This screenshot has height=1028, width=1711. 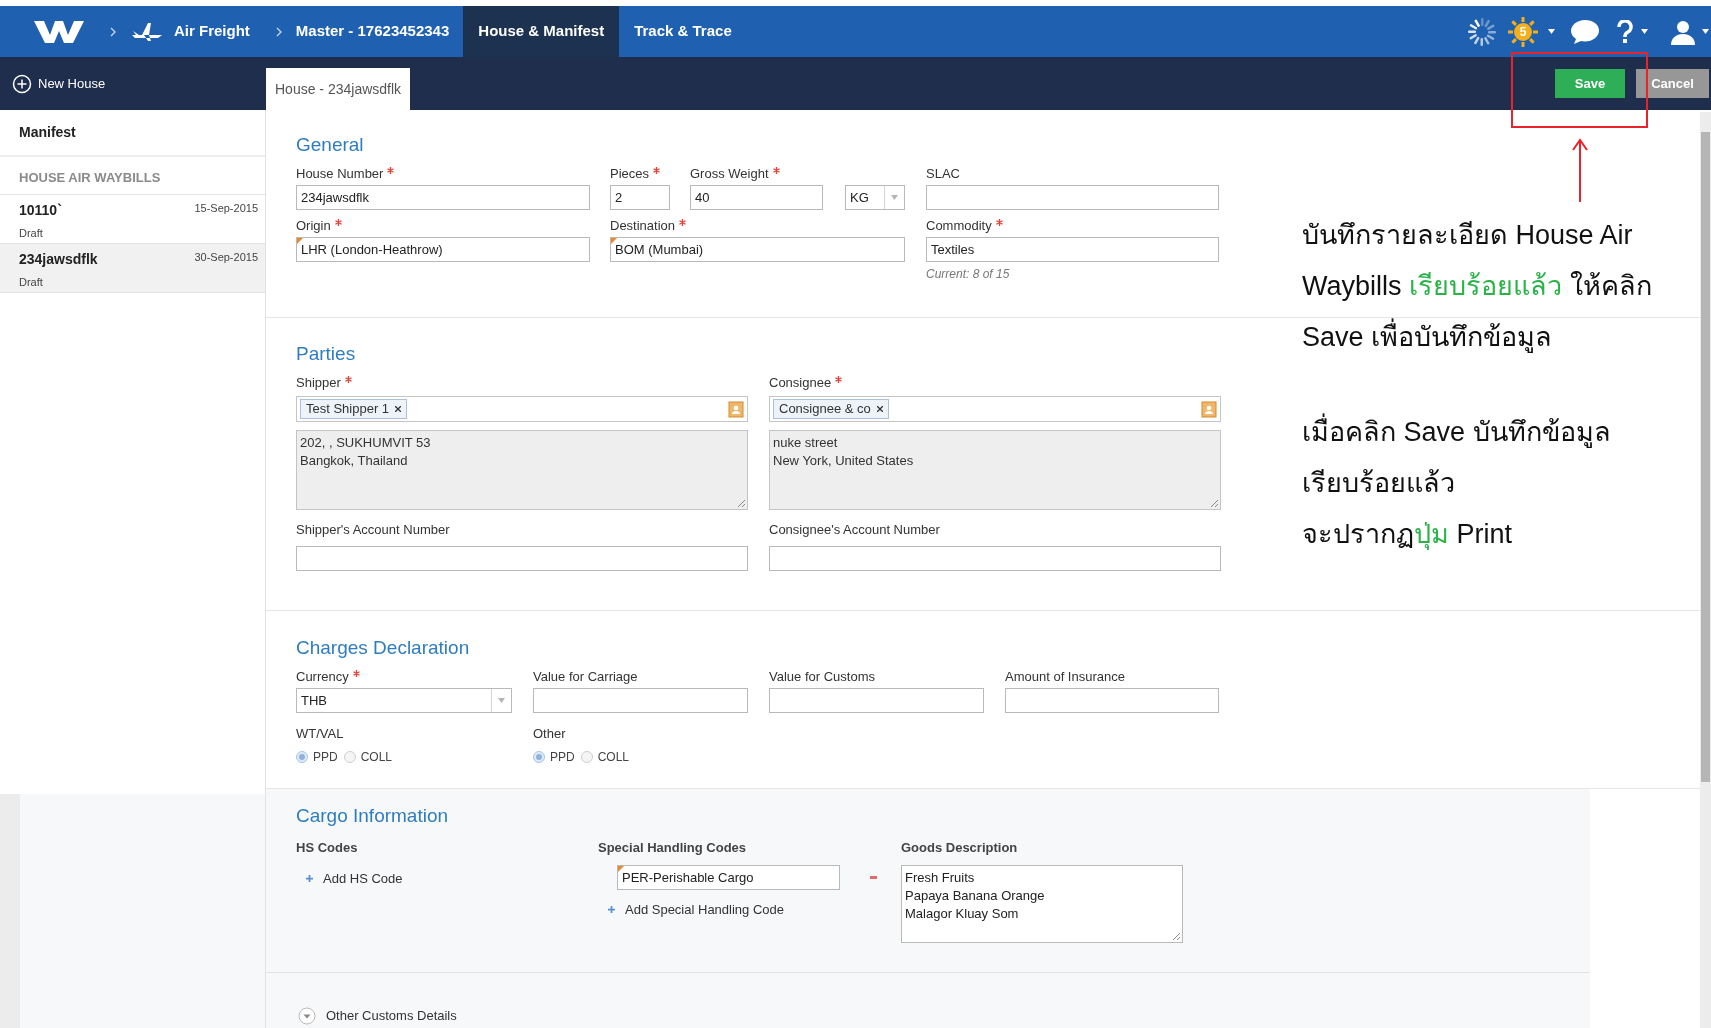 What do you see at coordinates (372, 31) in the screenshot?
I see `breadcrumb-link: Master - 17623452343` at bounding box center [372, 31].